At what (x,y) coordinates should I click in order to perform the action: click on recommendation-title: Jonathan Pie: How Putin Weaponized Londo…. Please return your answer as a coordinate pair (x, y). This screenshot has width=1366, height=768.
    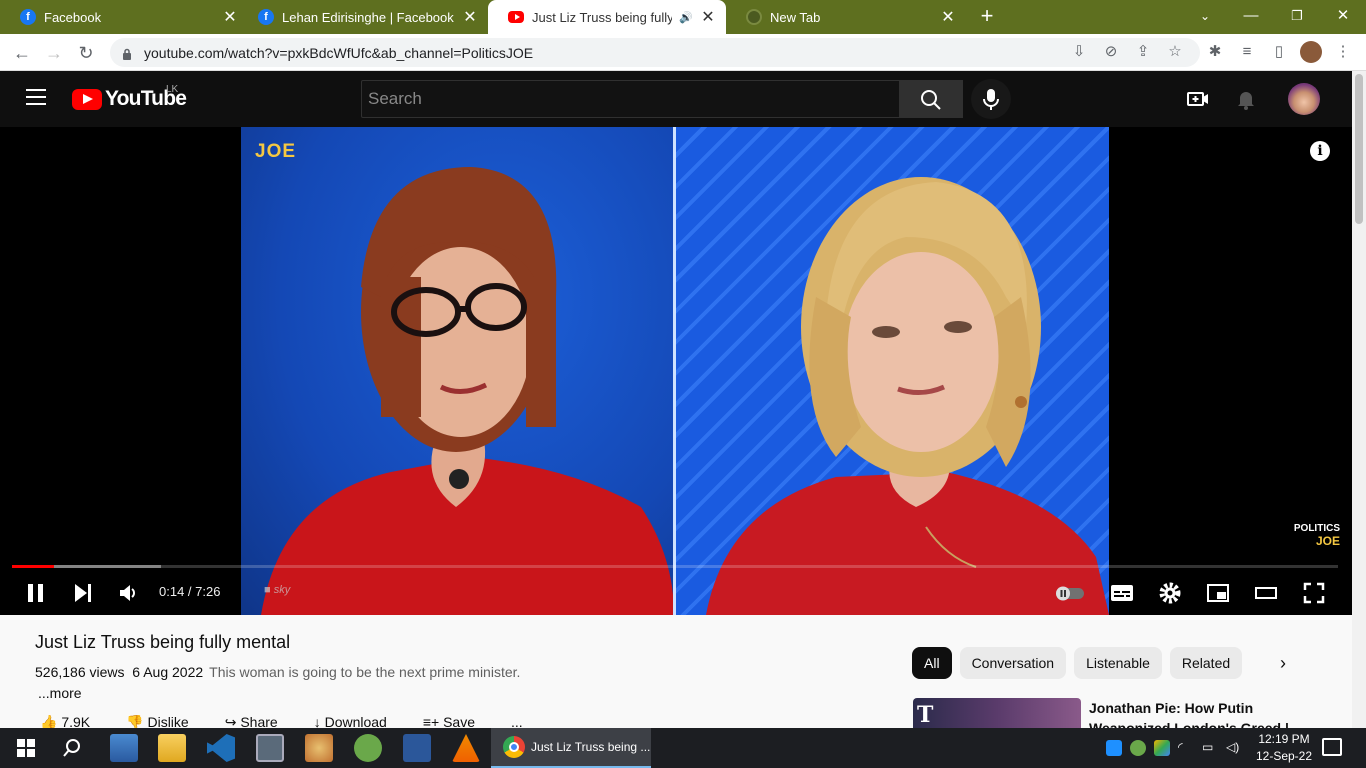
    Looking at the image, I should click on (1189, 713).